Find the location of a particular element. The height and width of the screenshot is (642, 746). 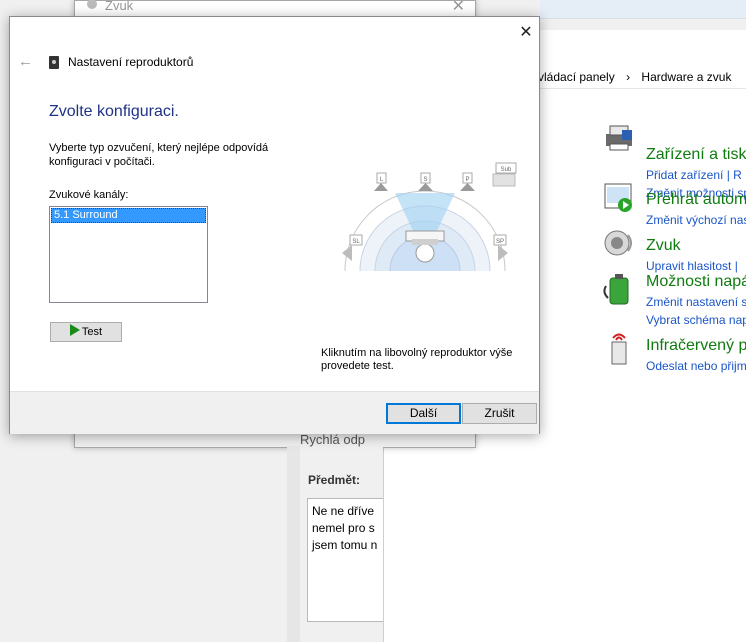

battery-icon is located at coordinates (616, 289).